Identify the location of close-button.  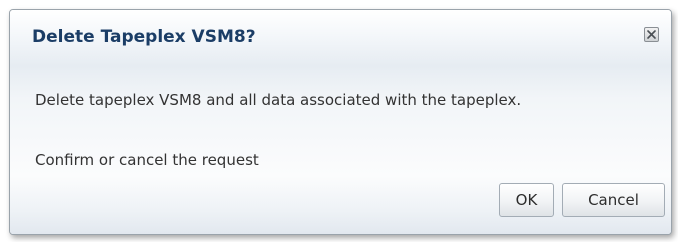
(651, 34).